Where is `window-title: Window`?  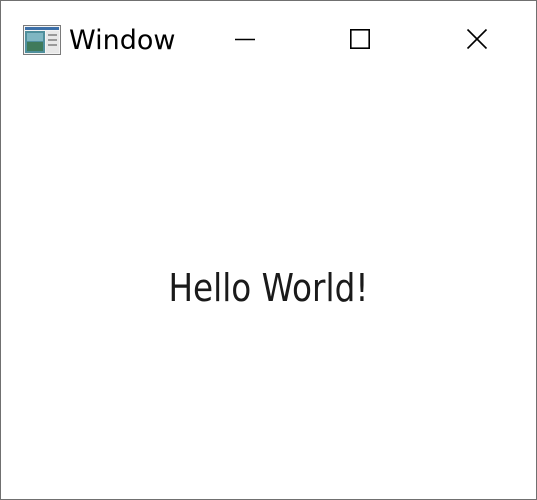 window-title: Window is located at coordinates (122, 40).